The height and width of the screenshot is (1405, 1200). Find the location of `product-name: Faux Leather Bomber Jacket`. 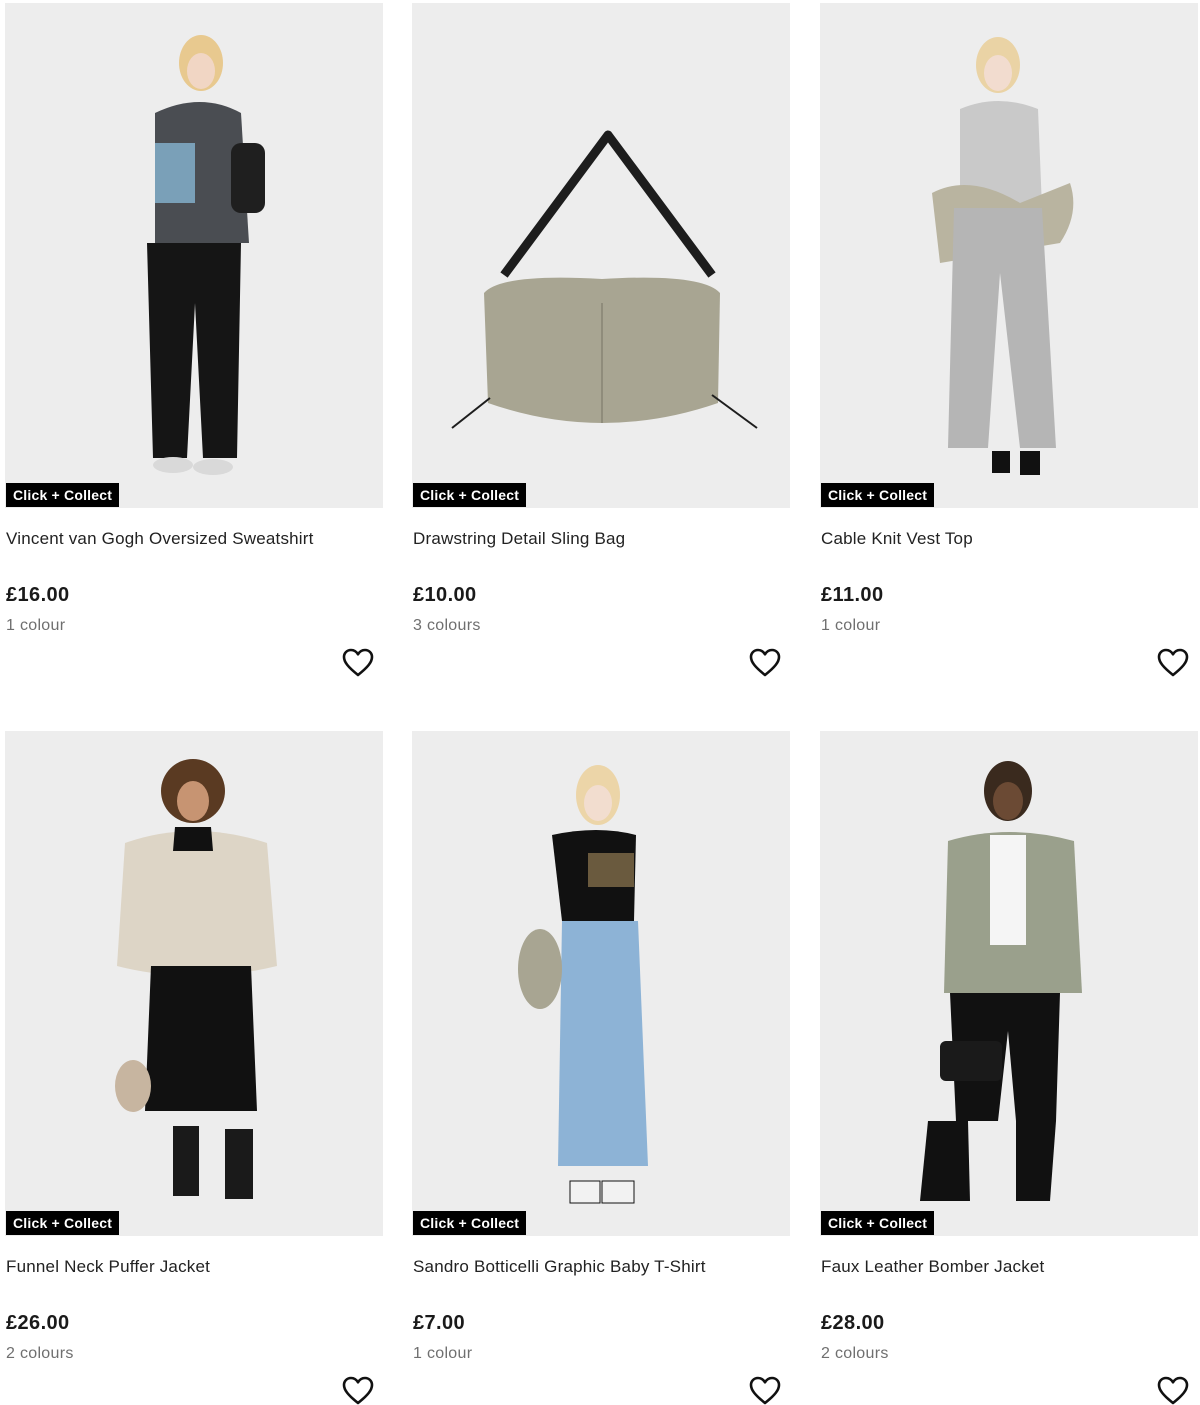

product-name: Faux Leather Bomber Jacket is located at coordinates (932, 1267).